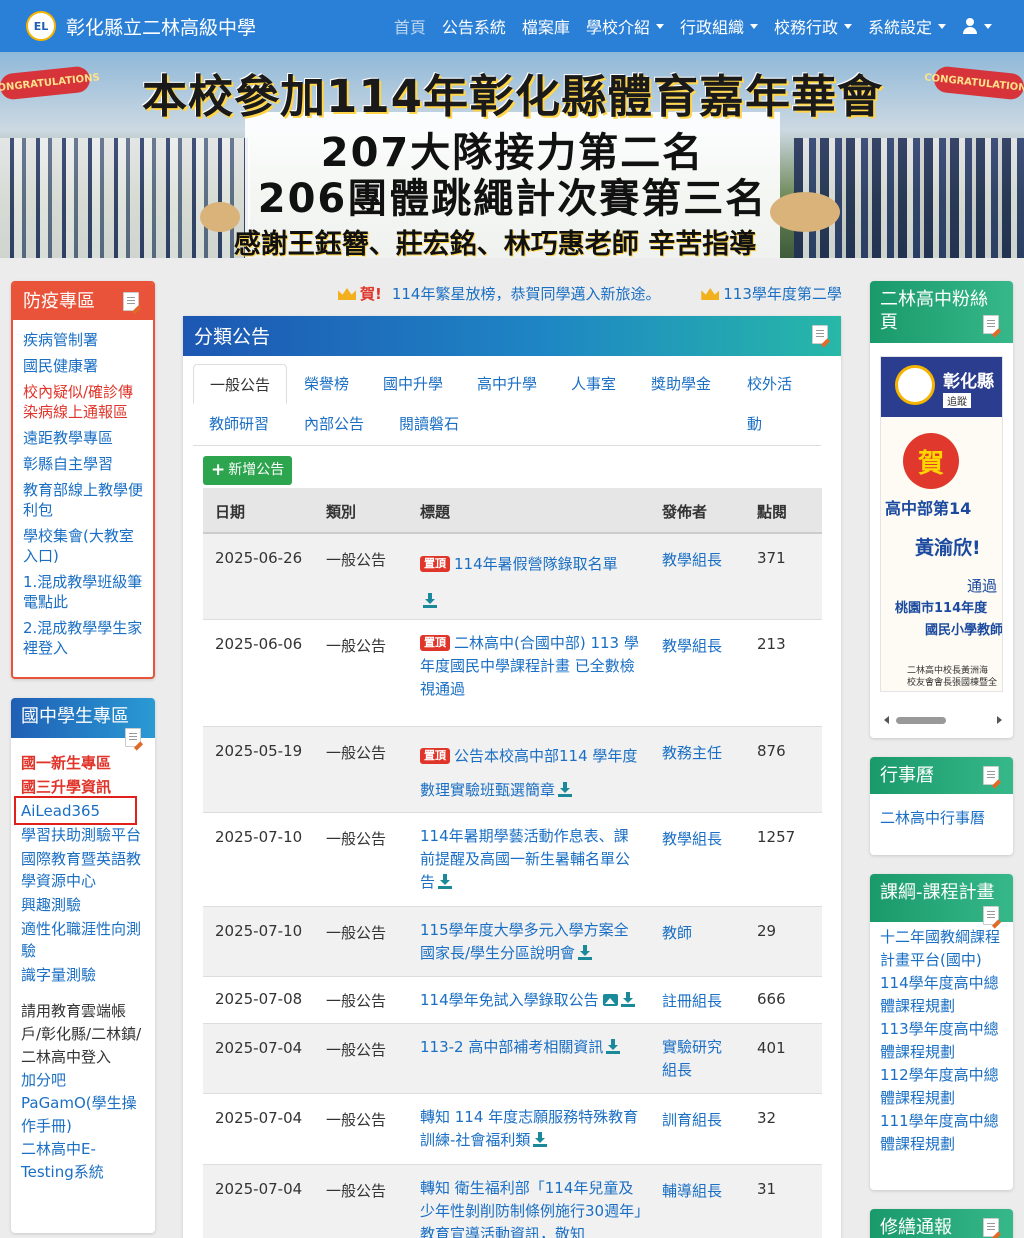 The width and height of the screenshot is (1024, 1238). I want to click on pinned-badge: 置頂, so click(435, 643).